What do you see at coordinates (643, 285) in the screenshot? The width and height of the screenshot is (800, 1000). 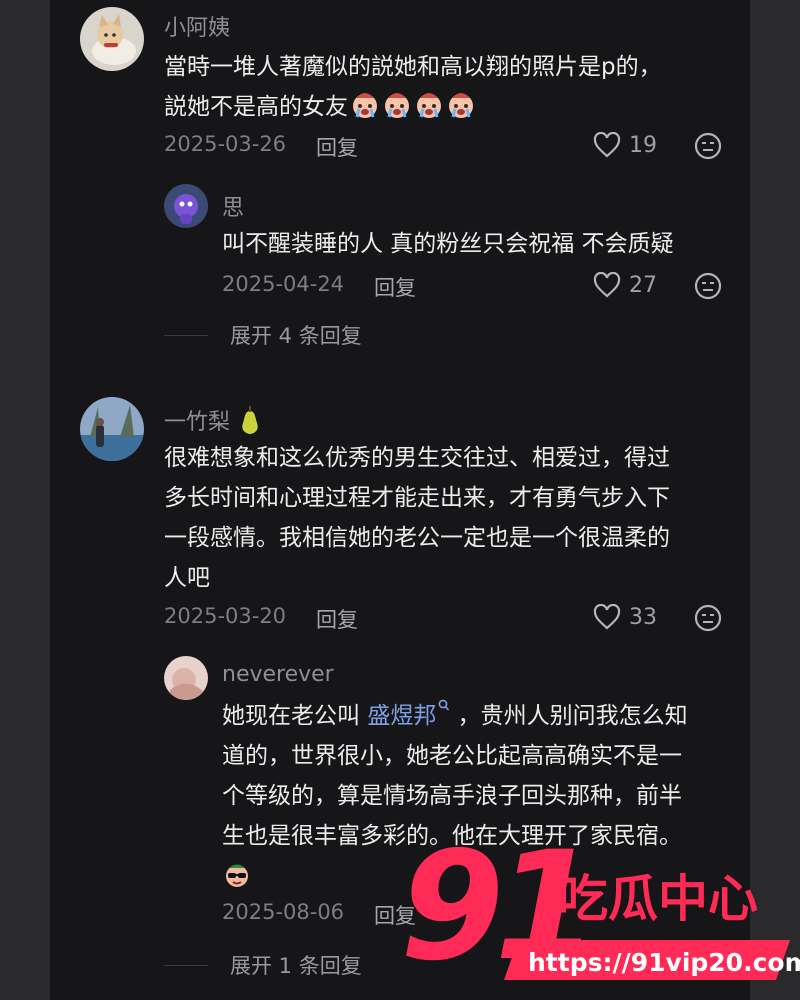 I see `like-count: 27` at bounding box center [643, 285].